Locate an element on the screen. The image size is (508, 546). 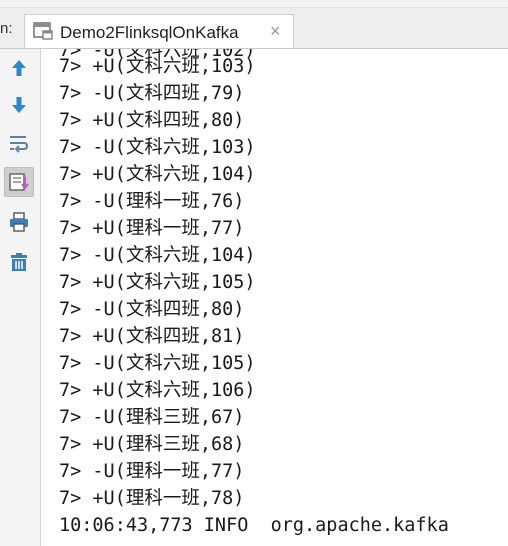
console-line: 7> -U(文科四班,80) is located at coordinates (152, 309).